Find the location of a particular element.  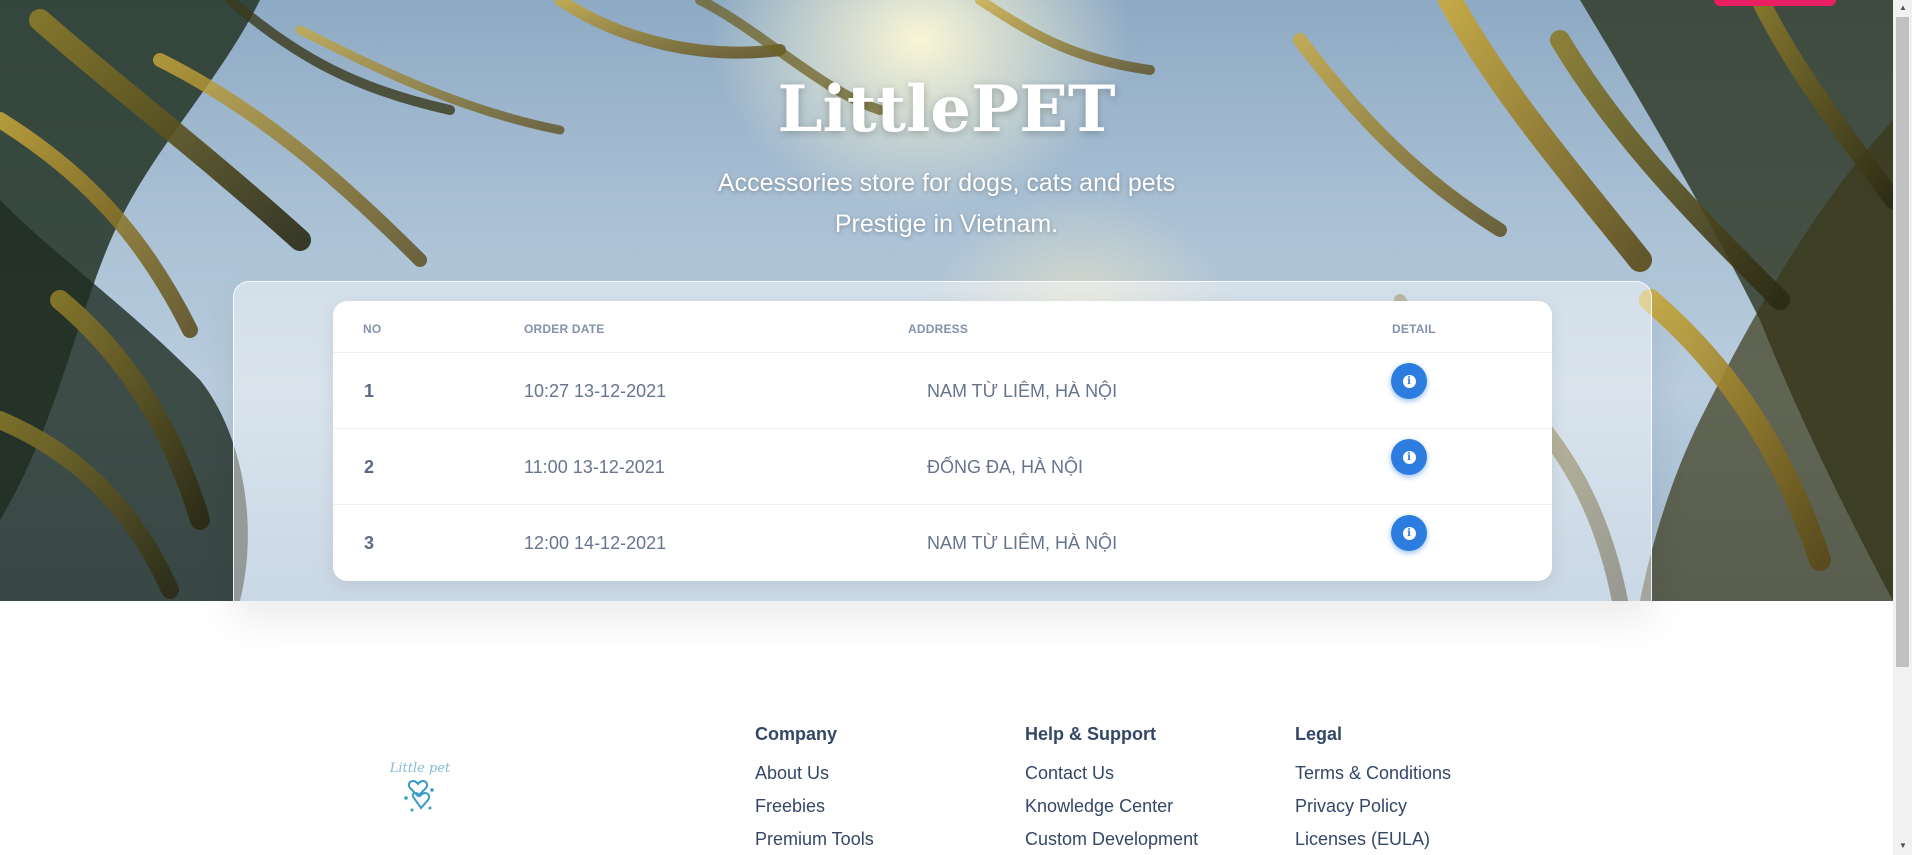

footer-link-freebies: Freebies is located at coordinates (814, 806).